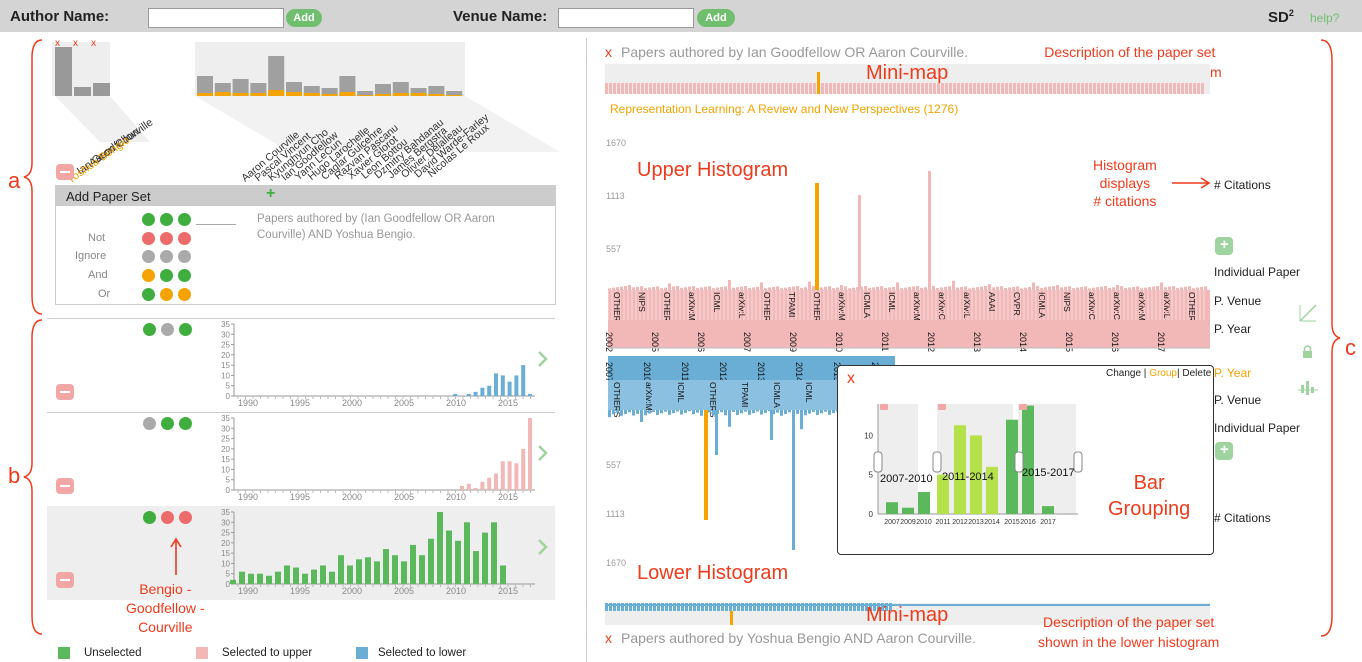 Image resolution: width=1362 pixels, height=662 pixels. I want to click on author-name-input, so click(216, 18).